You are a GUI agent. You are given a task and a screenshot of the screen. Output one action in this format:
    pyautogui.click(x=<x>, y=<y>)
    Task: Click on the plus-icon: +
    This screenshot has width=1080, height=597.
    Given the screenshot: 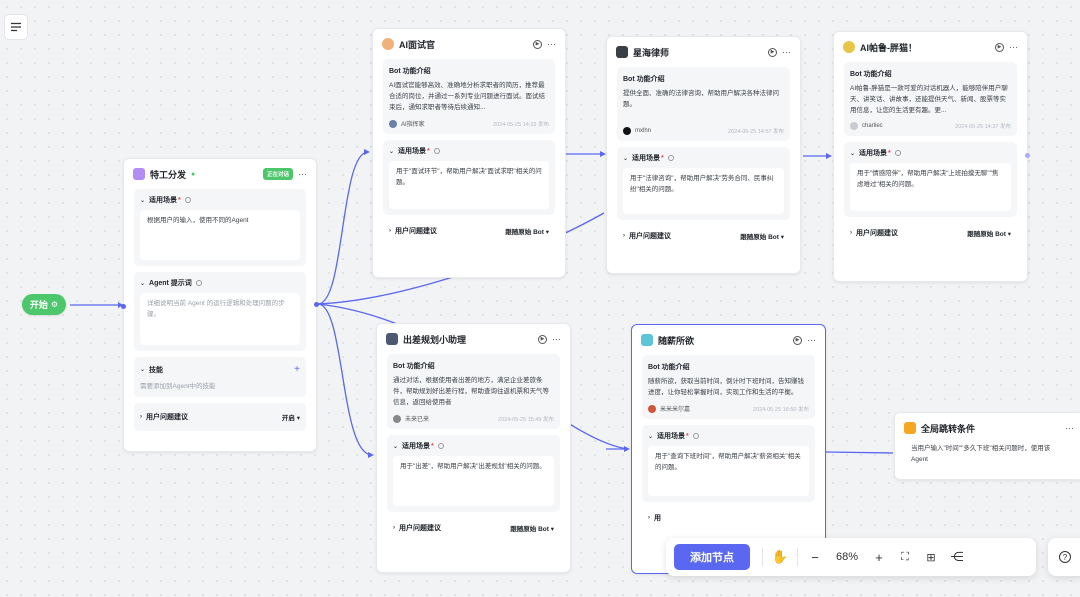 What is the action you would take?
    pyautogui.click(x=879, y=557)
    